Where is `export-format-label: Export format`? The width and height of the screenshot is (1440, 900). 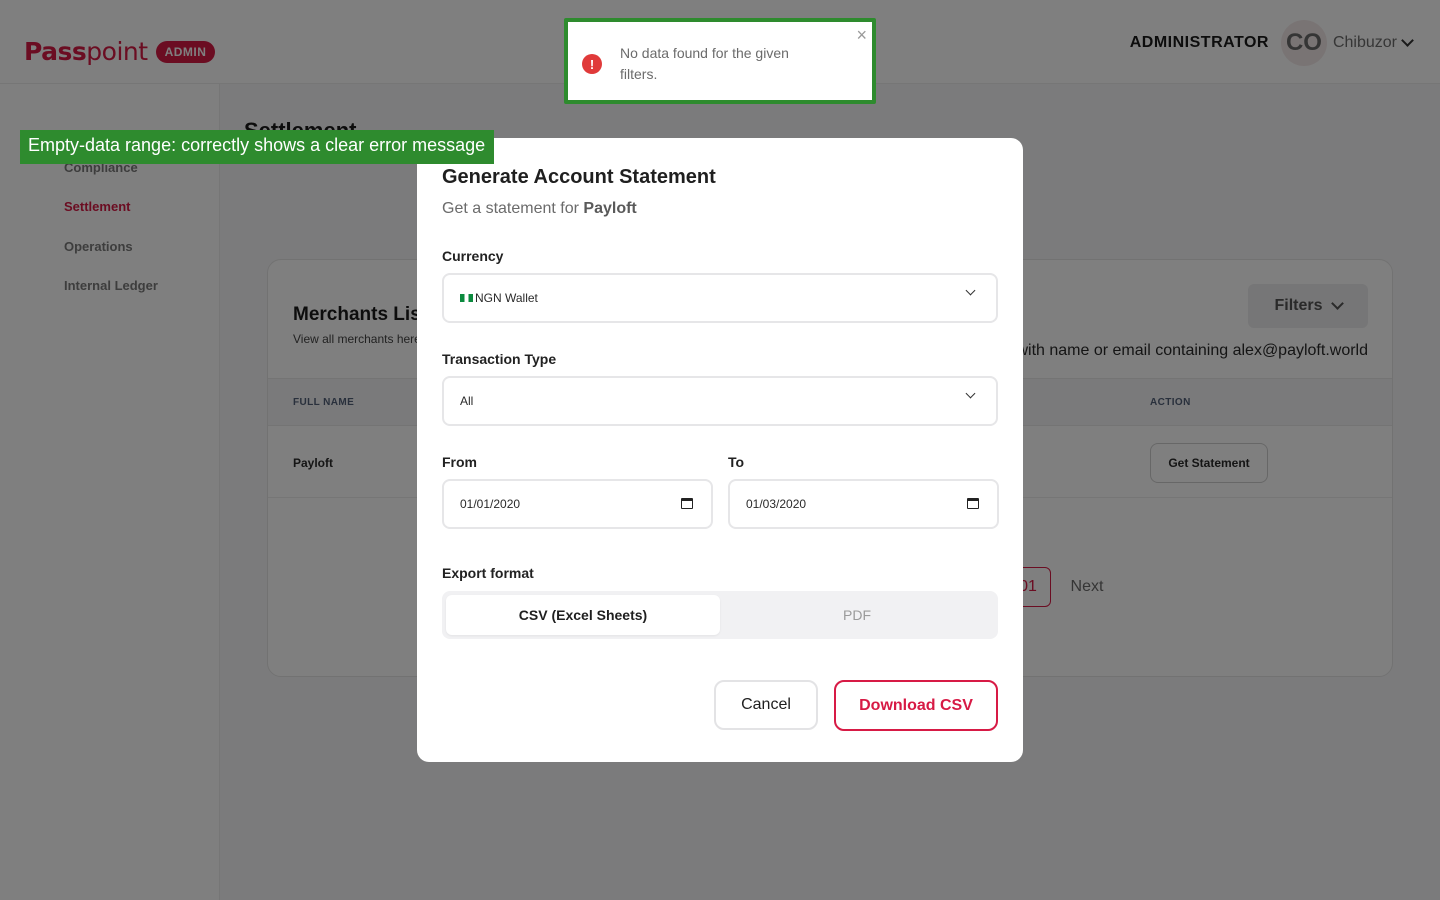
export-format-label: Export format is located at coordinates (488, 573).